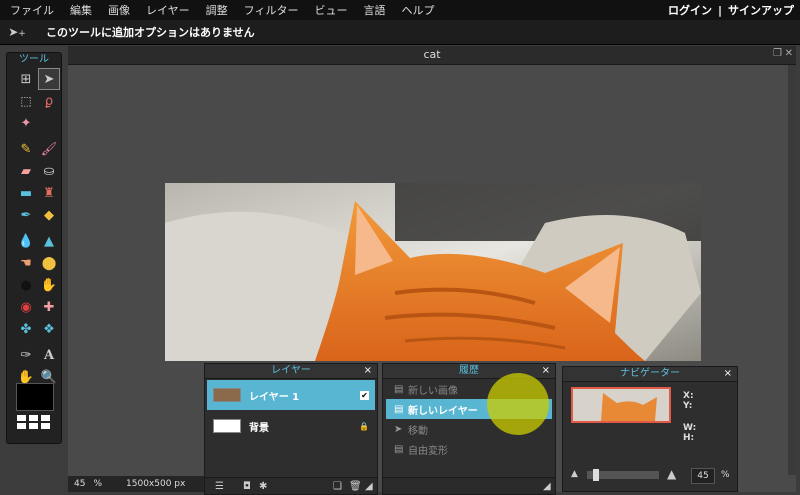 This screenshot has width=800, height=495. I want to click on layer-row: レイヤー 1 ✔, so click(291, 395).